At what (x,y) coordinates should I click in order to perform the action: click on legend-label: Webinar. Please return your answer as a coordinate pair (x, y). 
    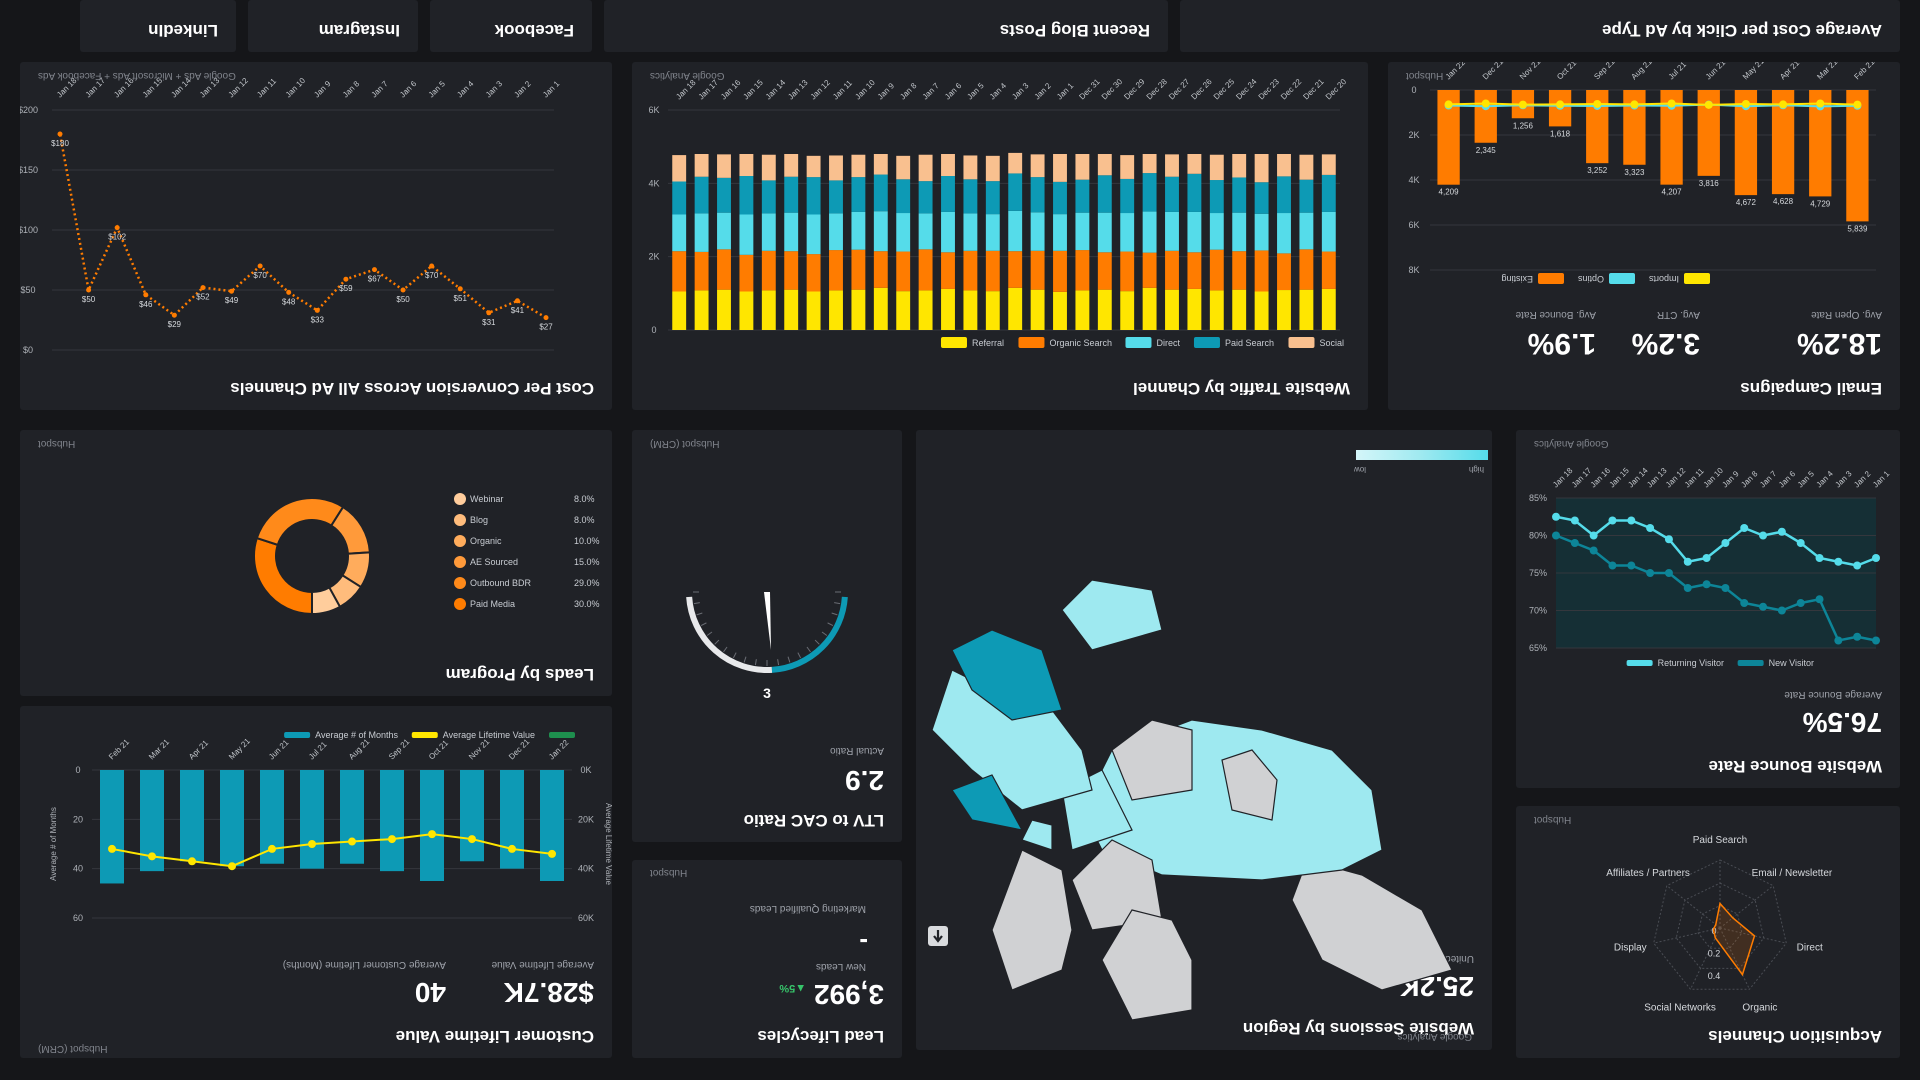
    Looking at the image, I should click on (486, 499).